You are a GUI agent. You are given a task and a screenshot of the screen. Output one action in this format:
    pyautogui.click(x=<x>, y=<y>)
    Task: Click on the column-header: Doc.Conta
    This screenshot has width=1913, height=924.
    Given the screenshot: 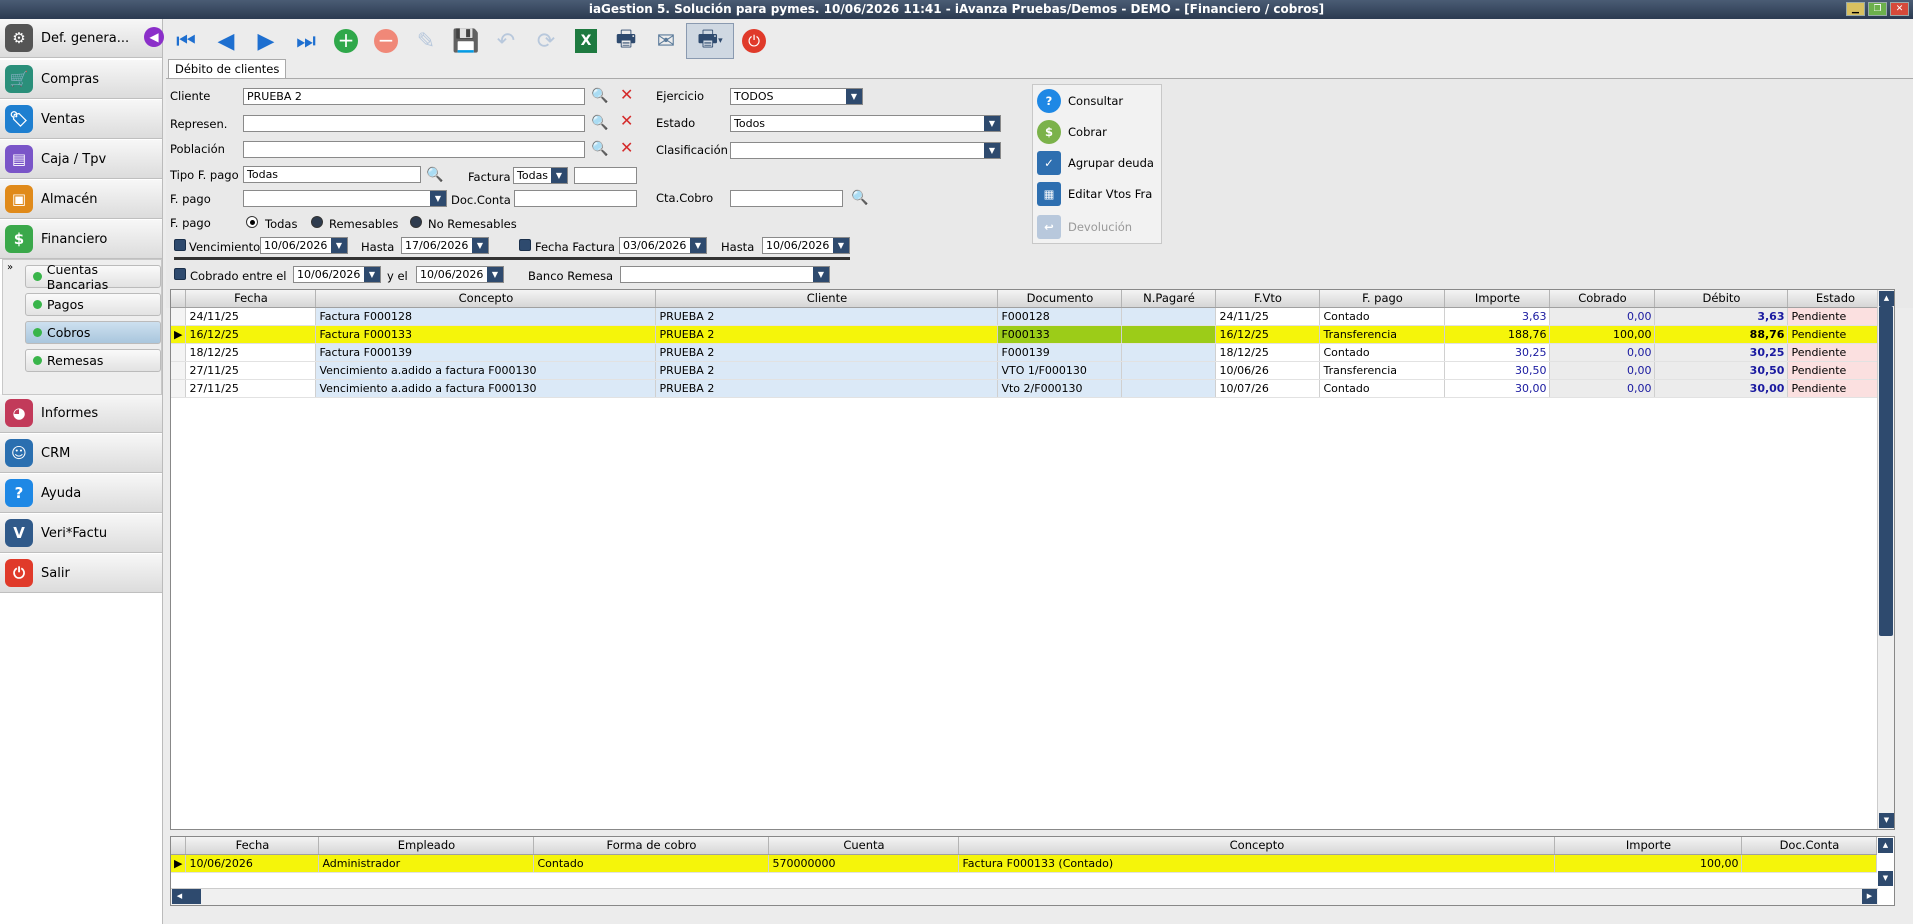 What is the action you would take?
    pyautogui.click(x=1809, y=846)
    